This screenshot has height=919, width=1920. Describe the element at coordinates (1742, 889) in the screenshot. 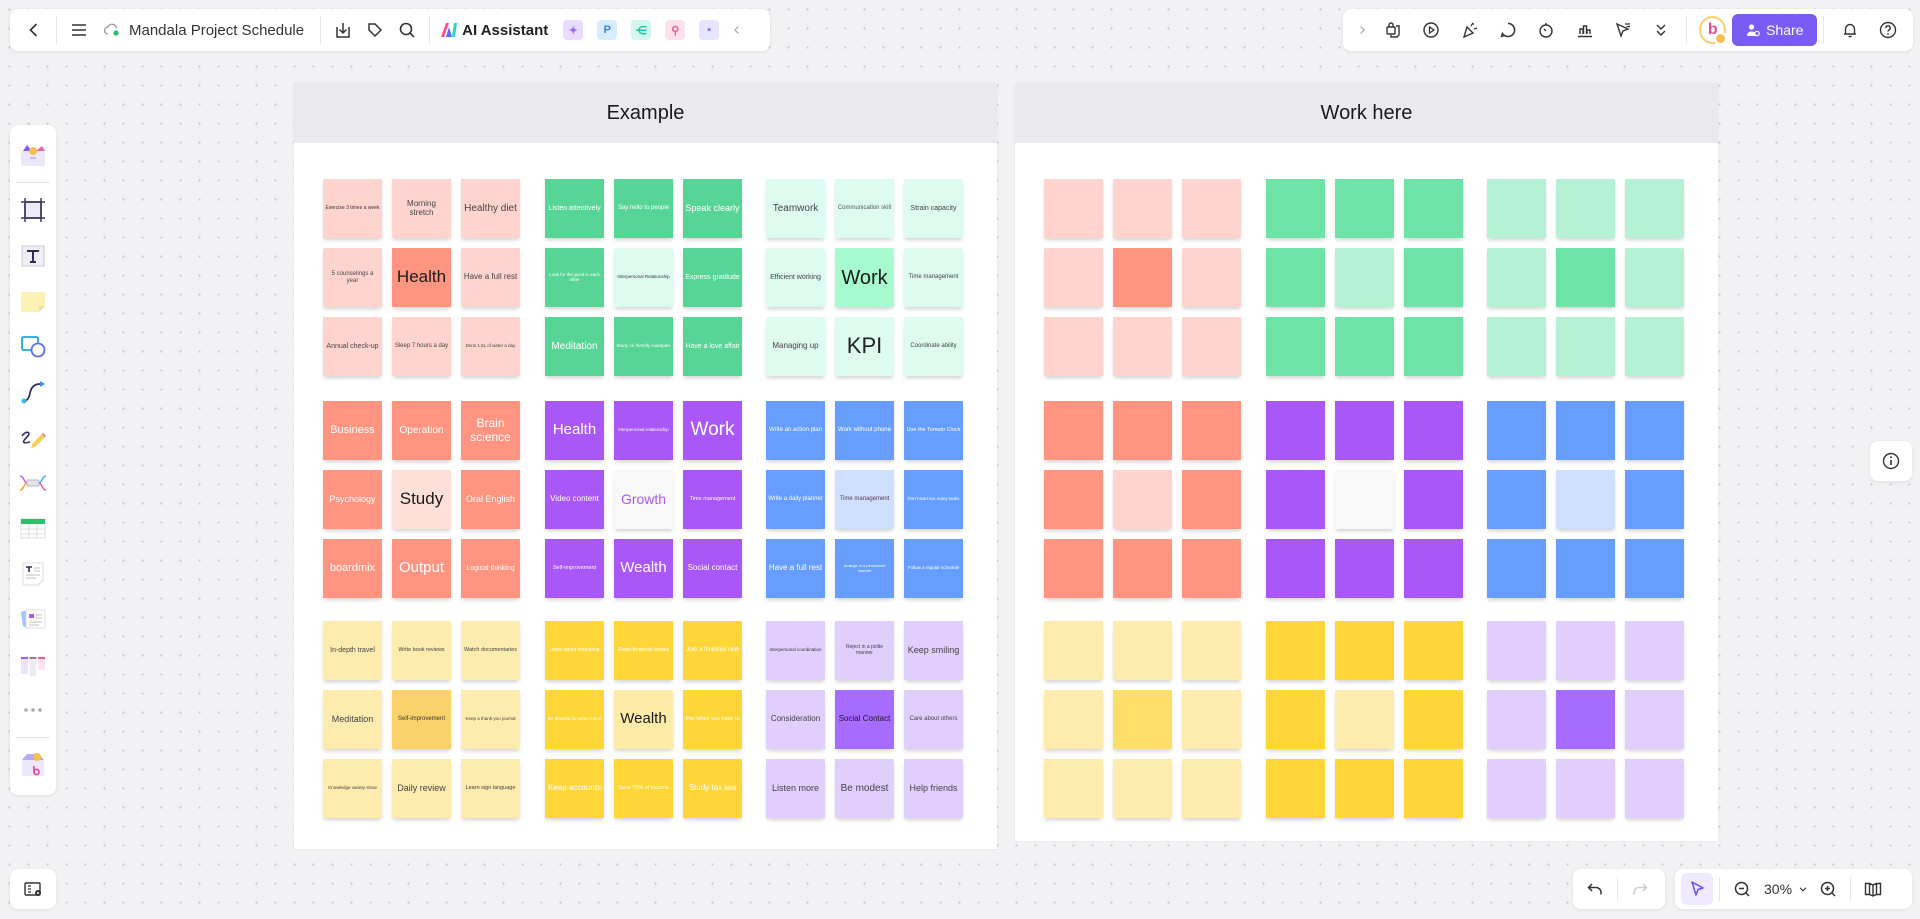

I see `zoom-out-button` at that location.